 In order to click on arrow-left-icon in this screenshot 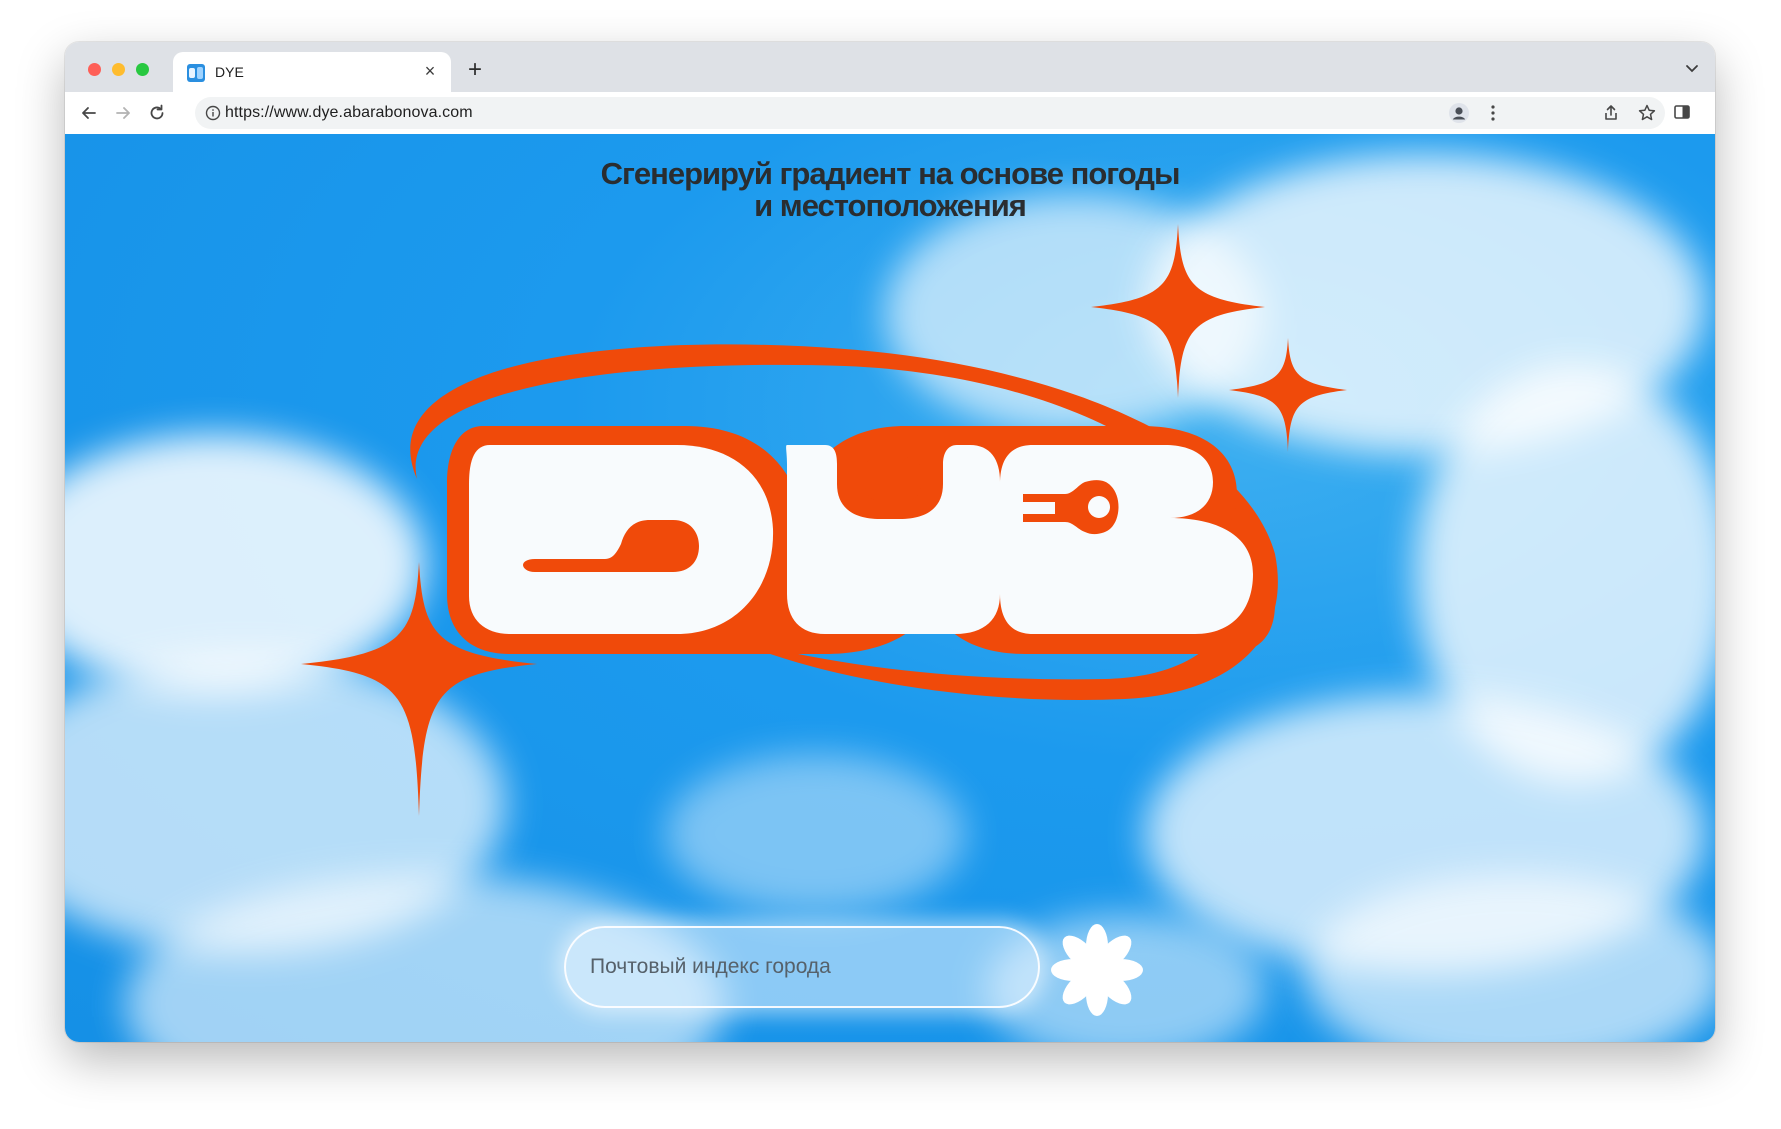, I will do `click(89, 113)`.